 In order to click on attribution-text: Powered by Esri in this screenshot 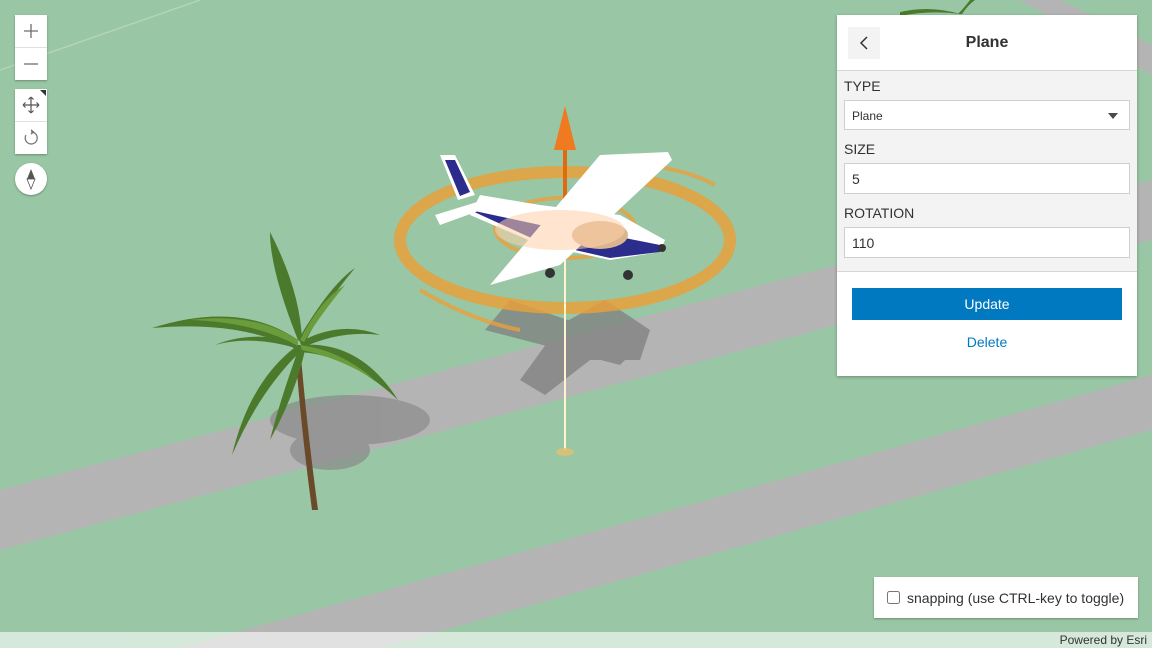, I will do `click(1103, 640)`.